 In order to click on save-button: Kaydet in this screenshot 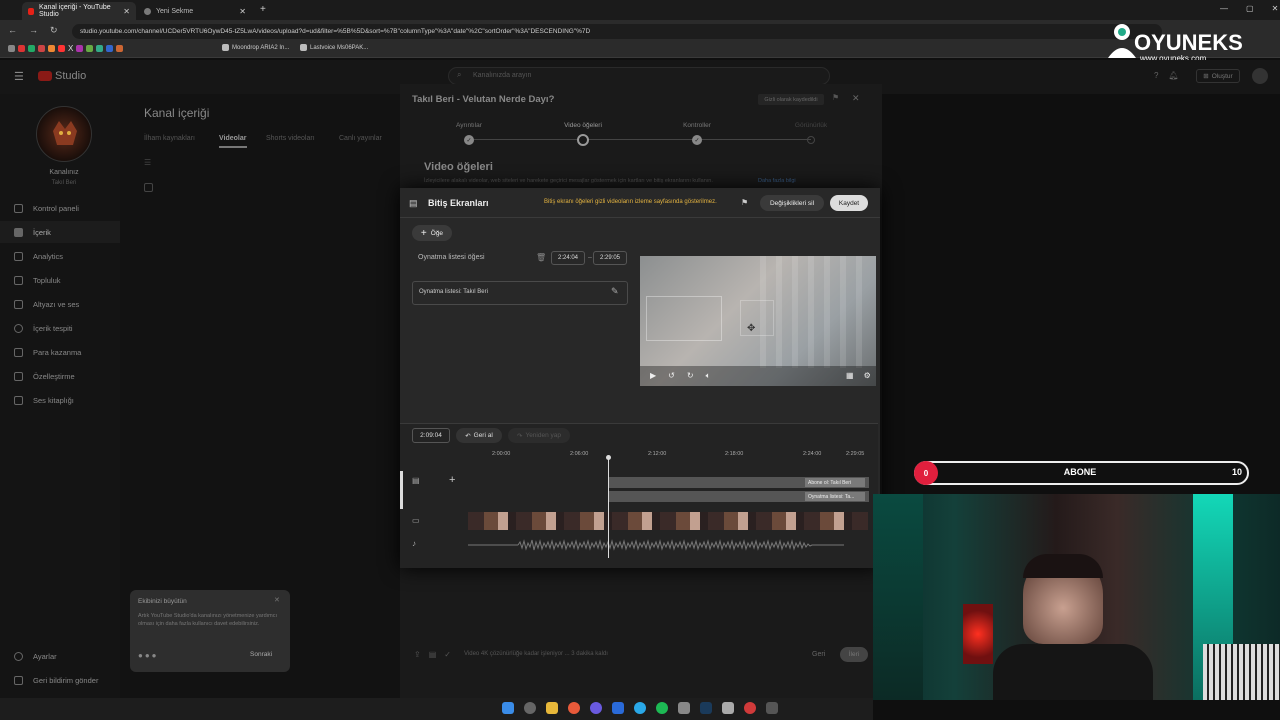, I will do `click(849, 203)`.